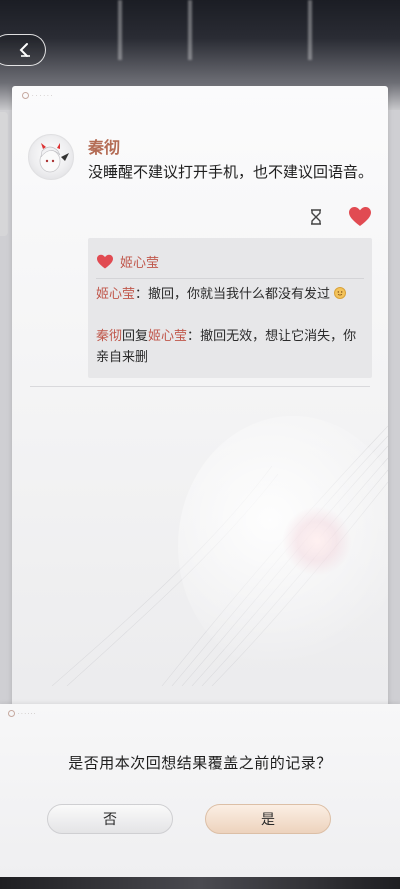 Image resolution: width=400 pixels, height=889 pixels. I want to click on post-divider, so click(200, 386).